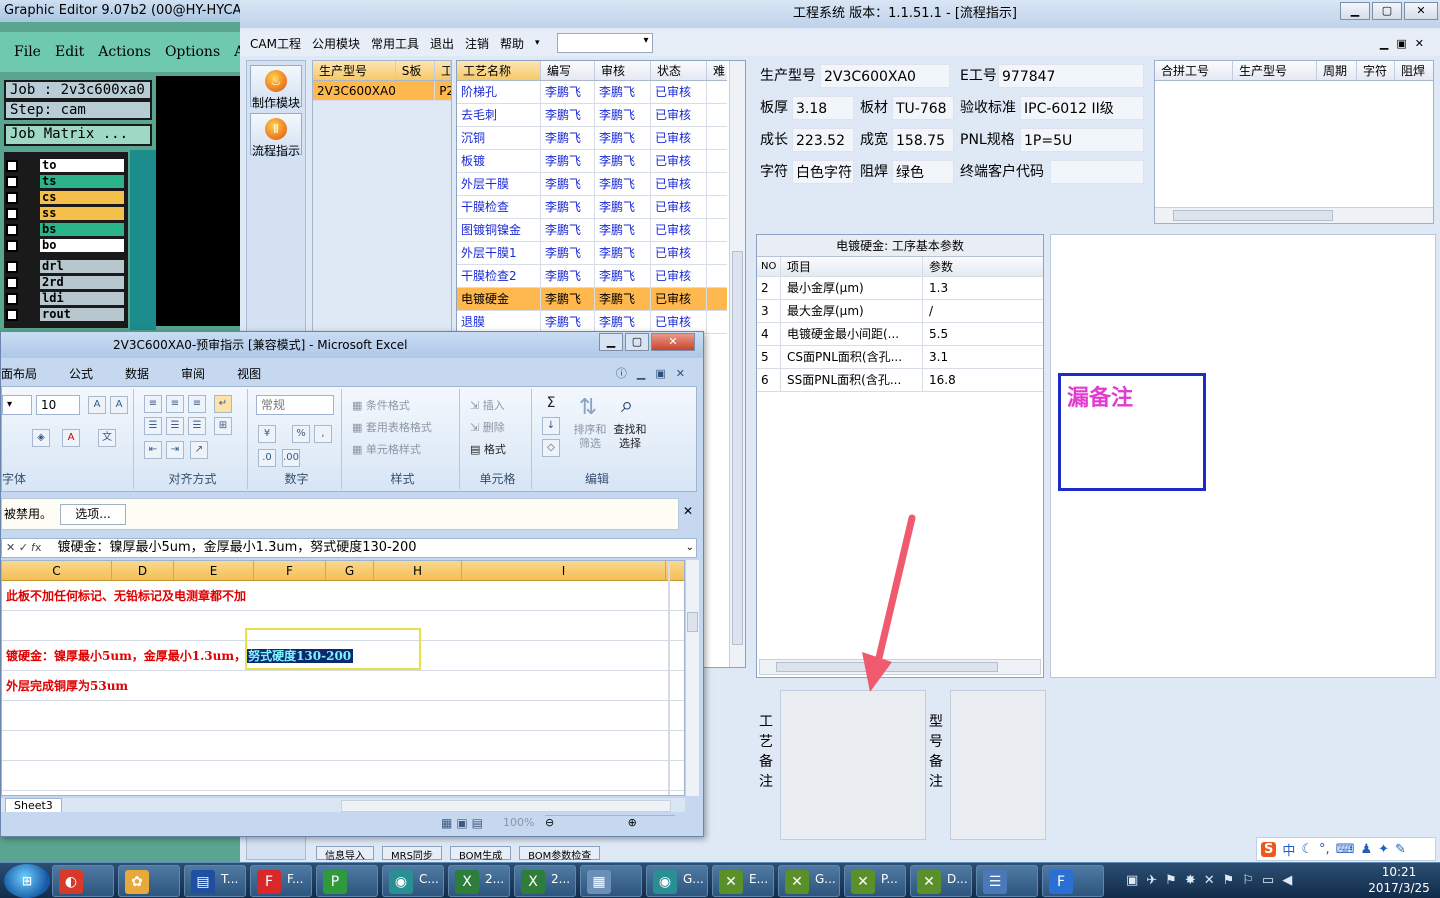 Image resolution: width=1440 pixels, height=898 pixels. What do you see at coordinates (1071, 76) in the screenshot?
I see `eng-value: 977847` at bounding box center [1071, 76].